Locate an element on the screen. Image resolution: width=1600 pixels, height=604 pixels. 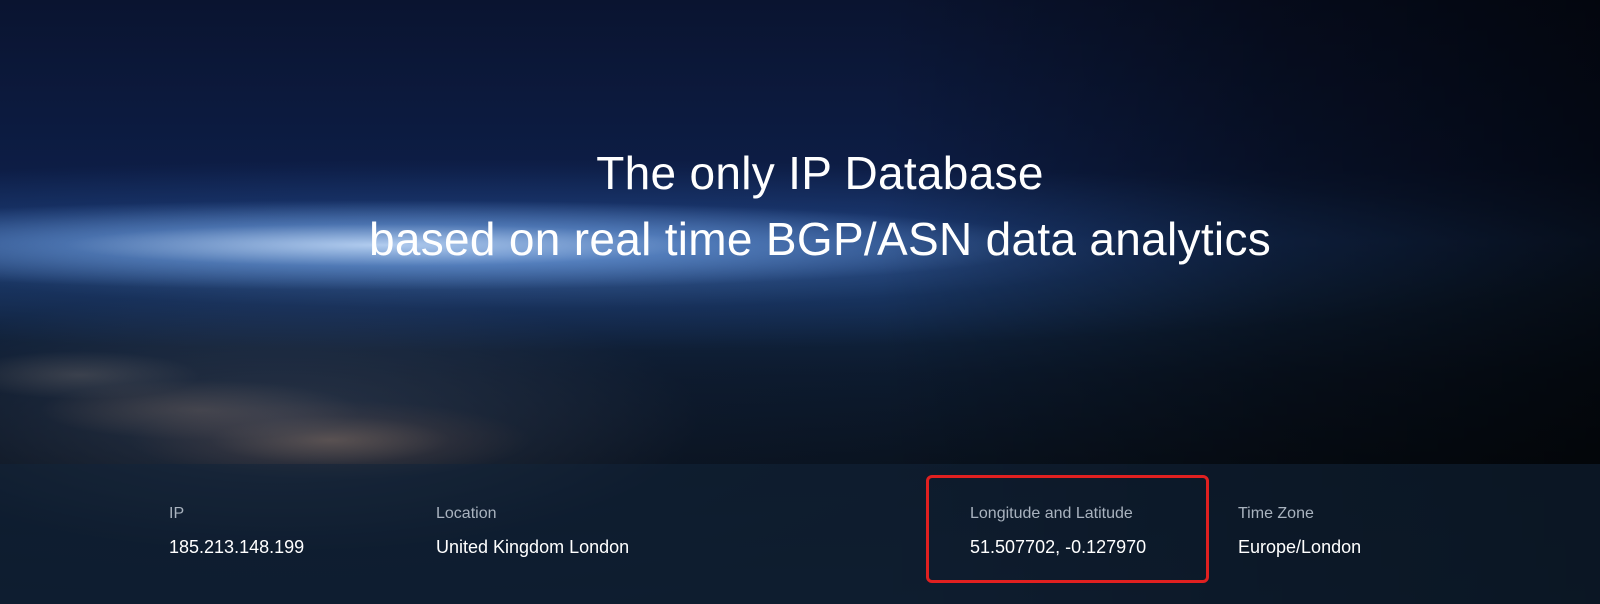
timezone-info: Time Zone Europe/London is located at coordinates (1299, 531).